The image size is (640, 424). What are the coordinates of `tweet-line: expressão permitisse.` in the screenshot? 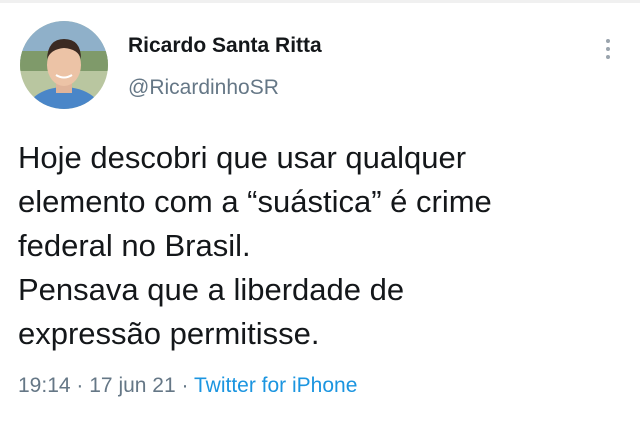 It's located at (169, 333).